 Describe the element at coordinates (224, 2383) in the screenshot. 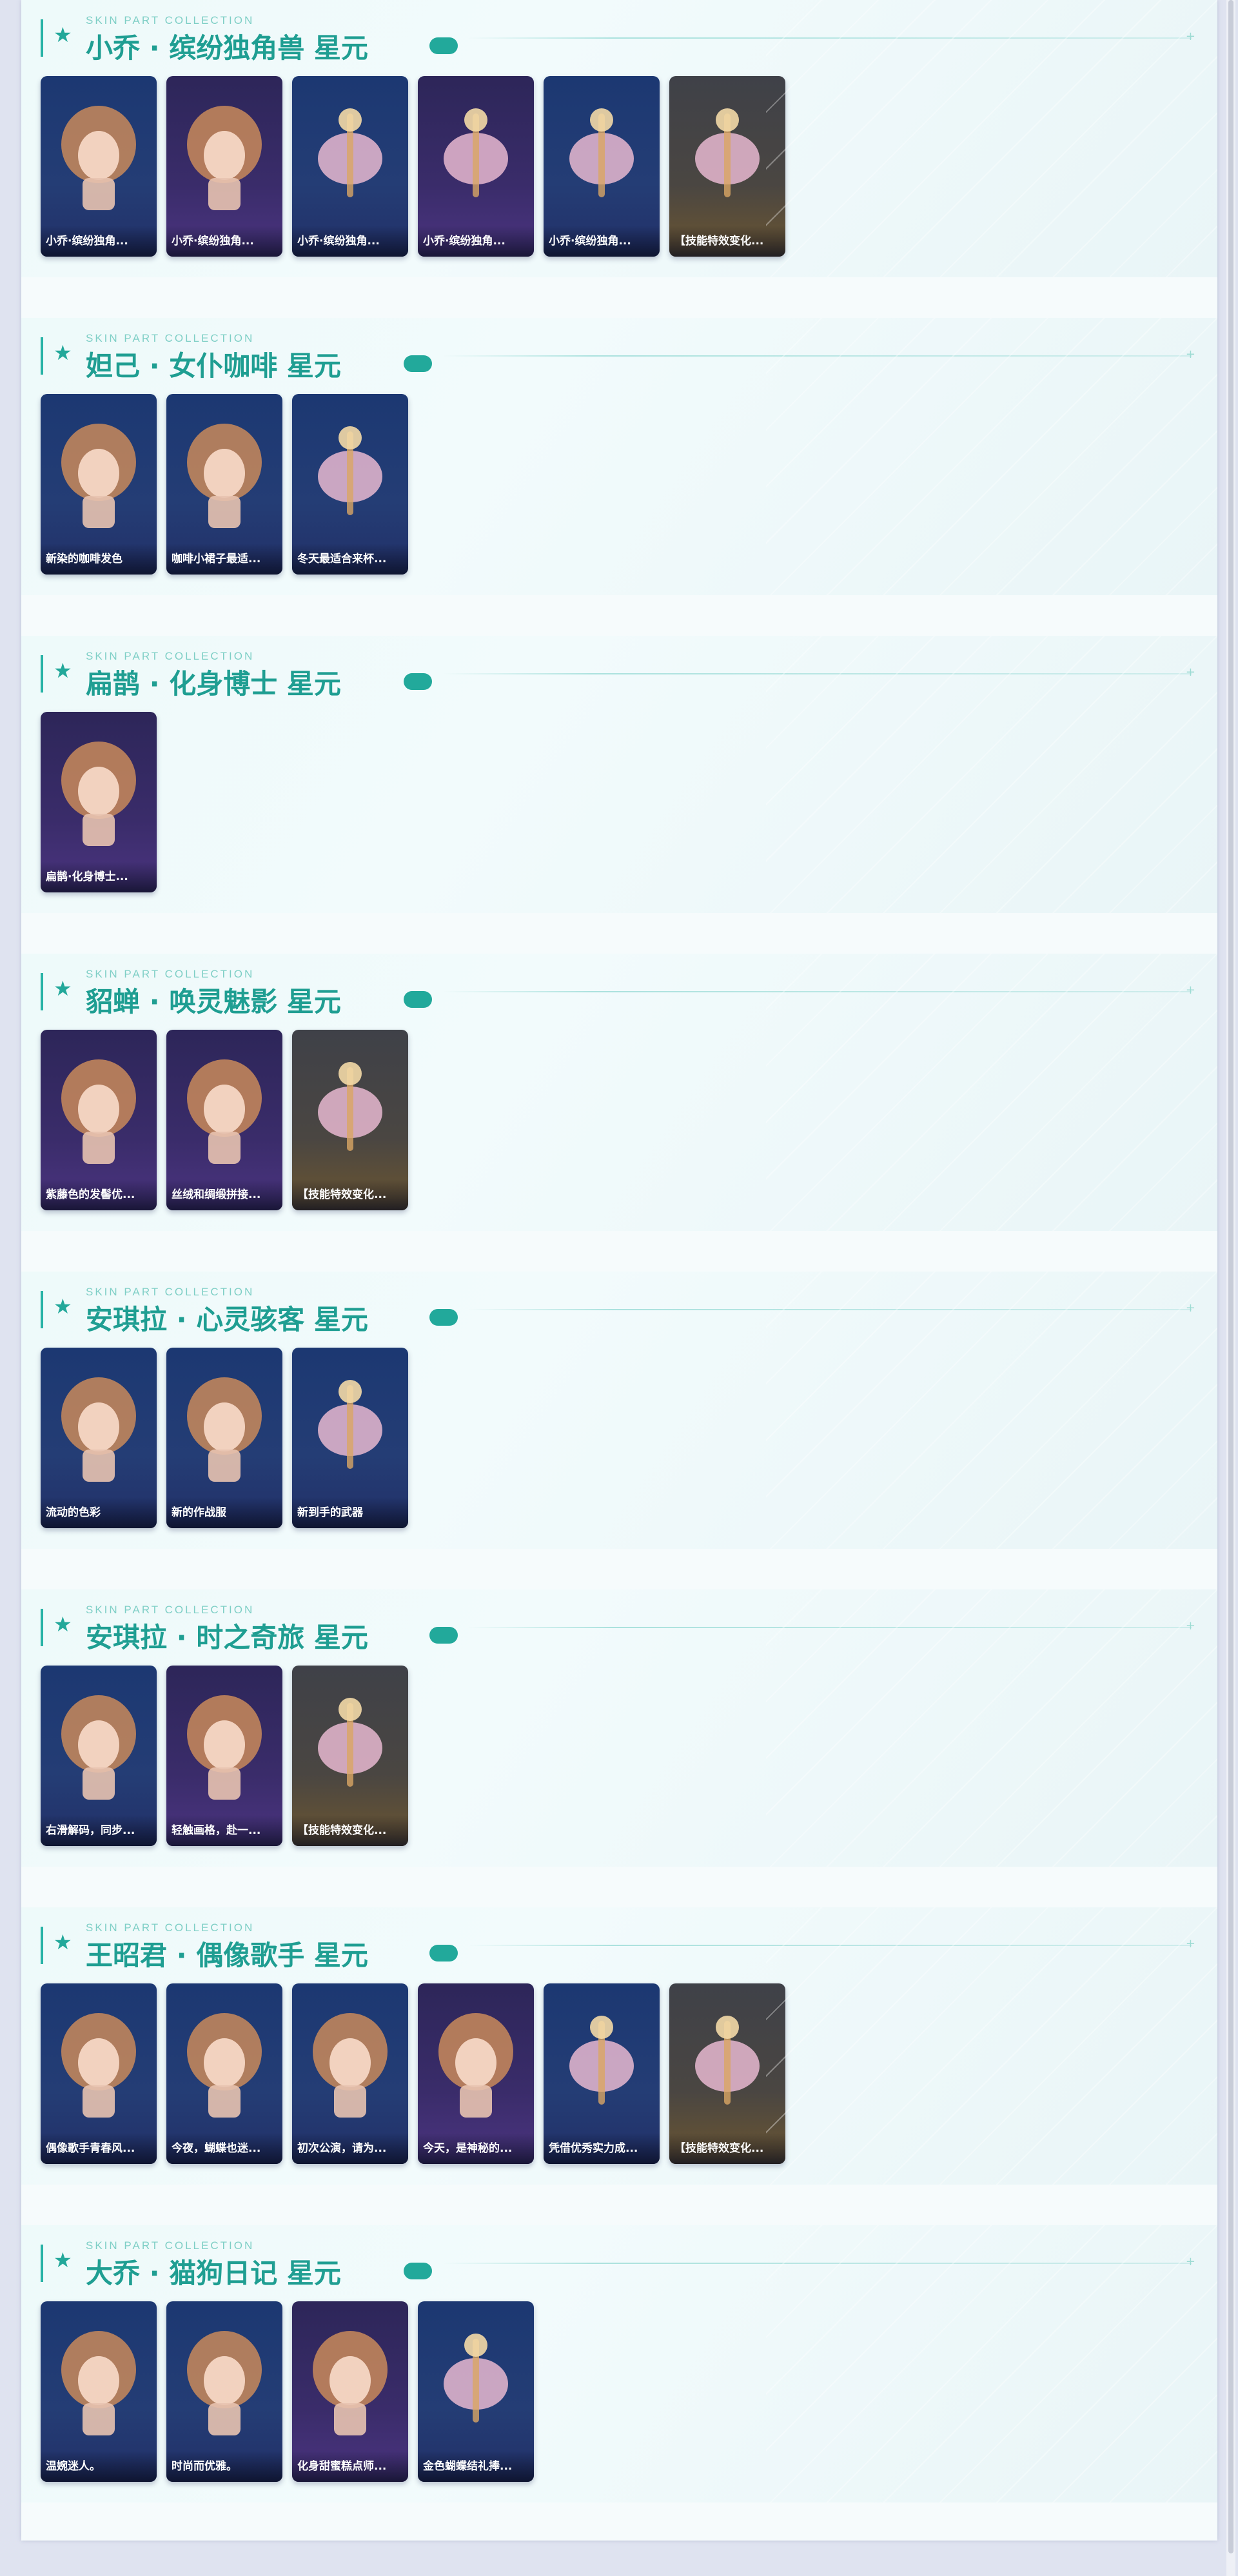

I see `cat-outfit-icon` at that location.